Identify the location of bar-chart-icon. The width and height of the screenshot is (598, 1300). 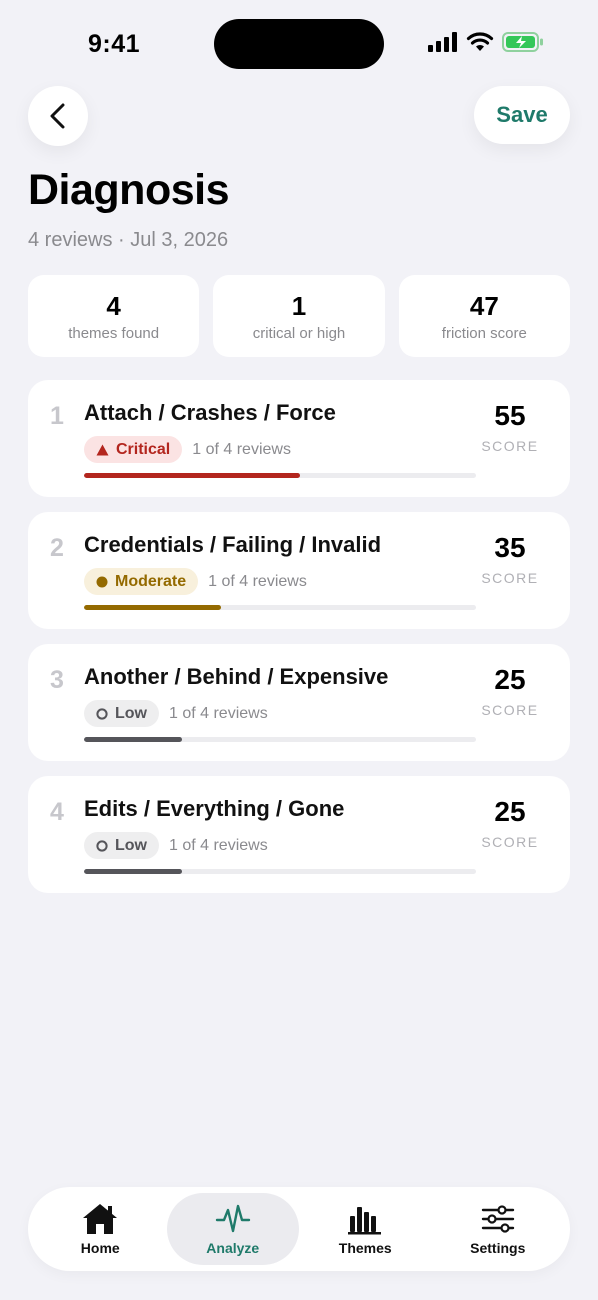
(365, 1221).